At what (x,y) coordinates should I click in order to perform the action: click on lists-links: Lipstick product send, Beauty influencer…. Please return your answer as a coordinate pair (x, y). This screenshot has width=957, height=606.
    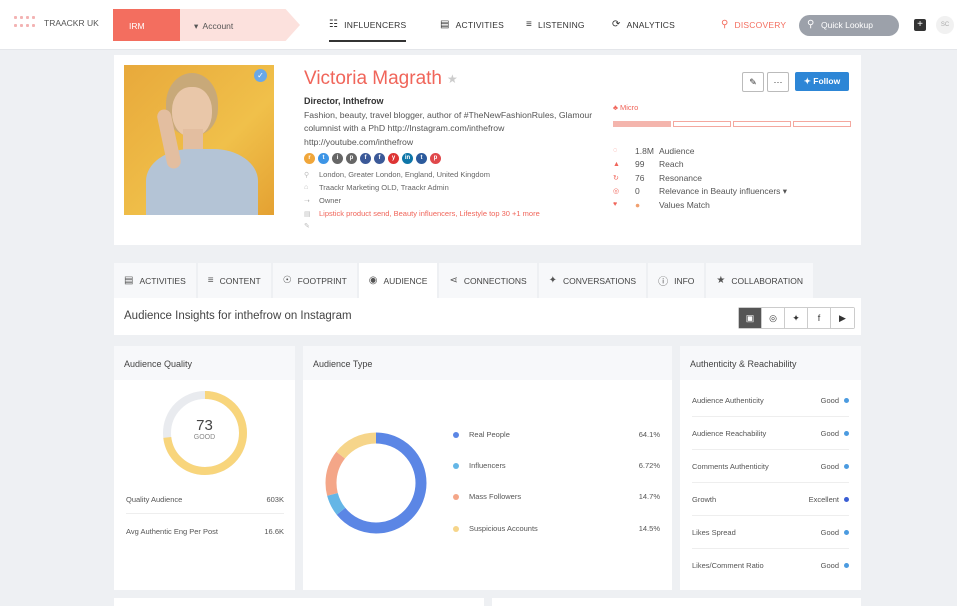
    Looking at the image, I should click on (429, 213).